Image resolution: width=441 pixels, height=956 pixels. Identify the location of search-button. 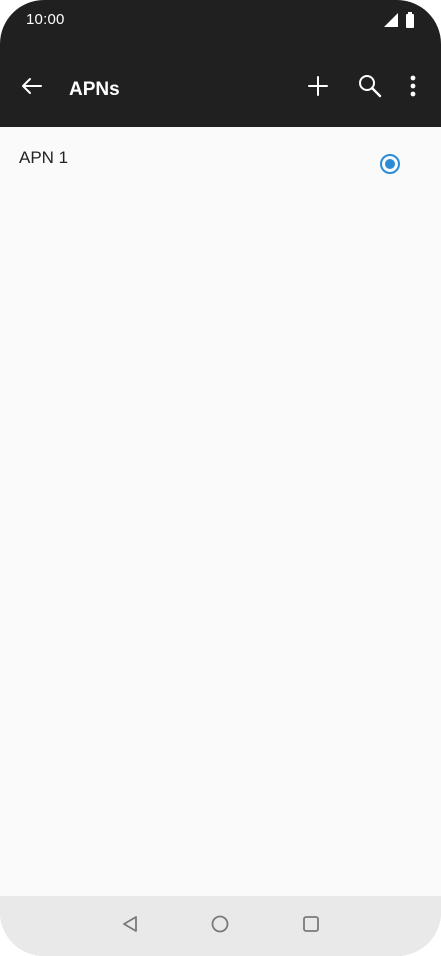
(370, 88).